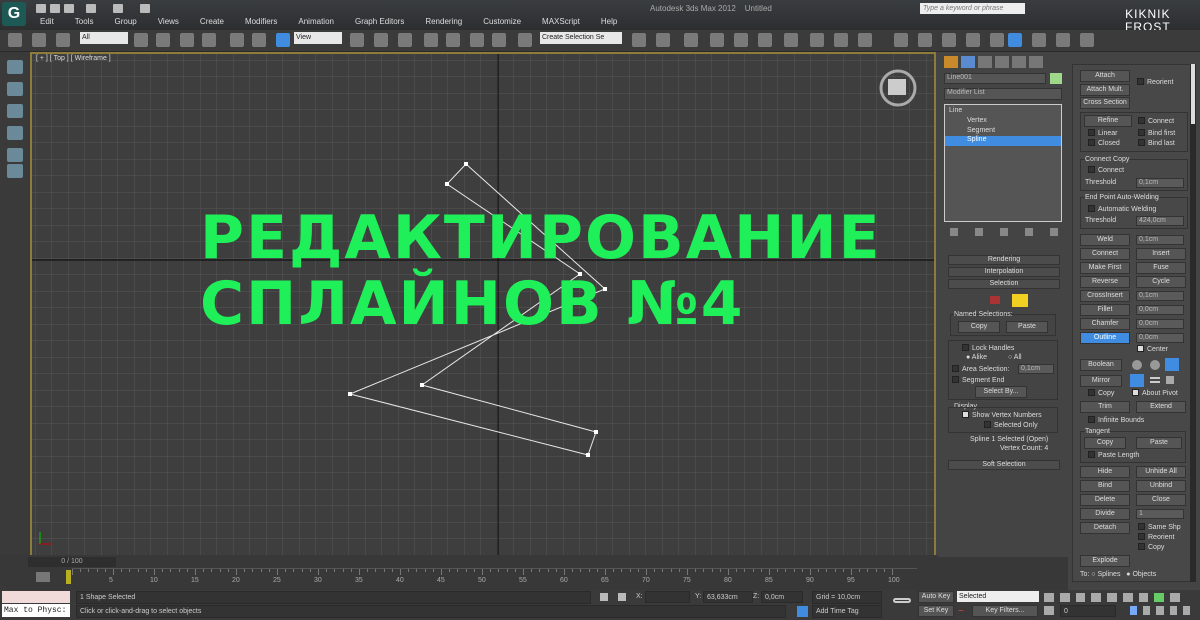  I want to click on snap-face-icon, so click(1063, 40).